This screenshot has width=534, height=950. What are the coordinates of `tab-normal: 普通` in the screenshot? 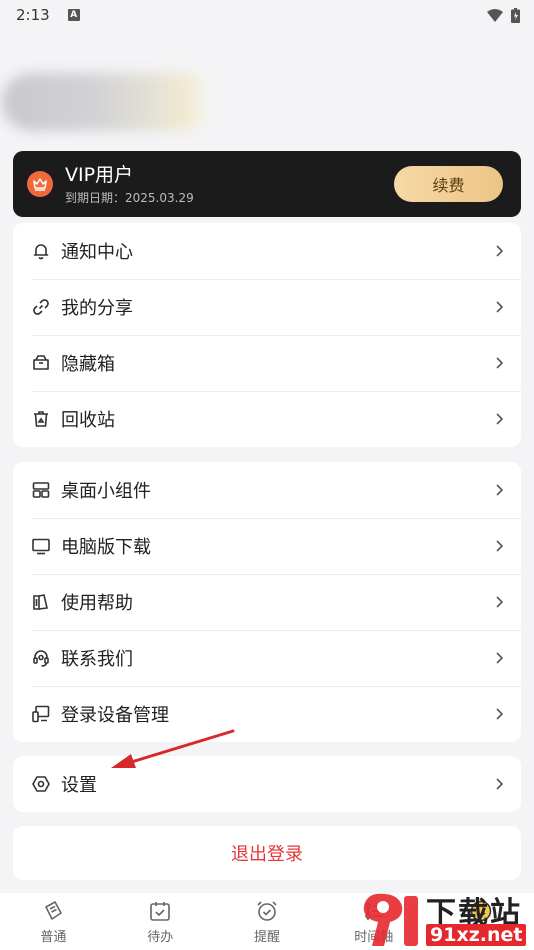 It's located at (53, 921).